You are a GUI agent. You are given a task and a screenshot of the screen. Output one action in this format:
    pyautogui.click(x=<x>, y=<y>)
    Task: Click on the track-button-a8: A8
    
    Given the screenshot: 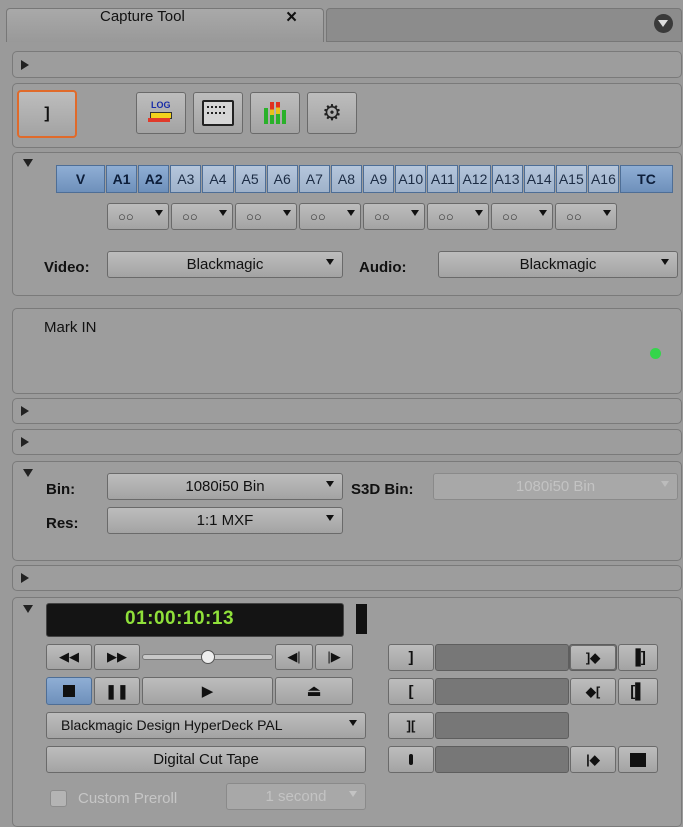 What is the action you would take?
    pyautogui.click(x=346, y=179)
    